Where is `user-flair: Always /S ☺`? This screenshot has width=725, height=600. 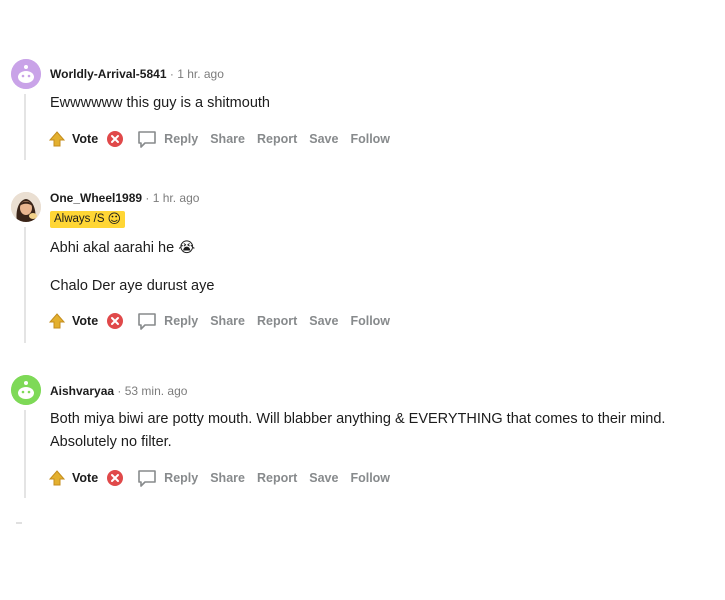
user-flair: Always /S ☺ is located at coordinates (88, 219).